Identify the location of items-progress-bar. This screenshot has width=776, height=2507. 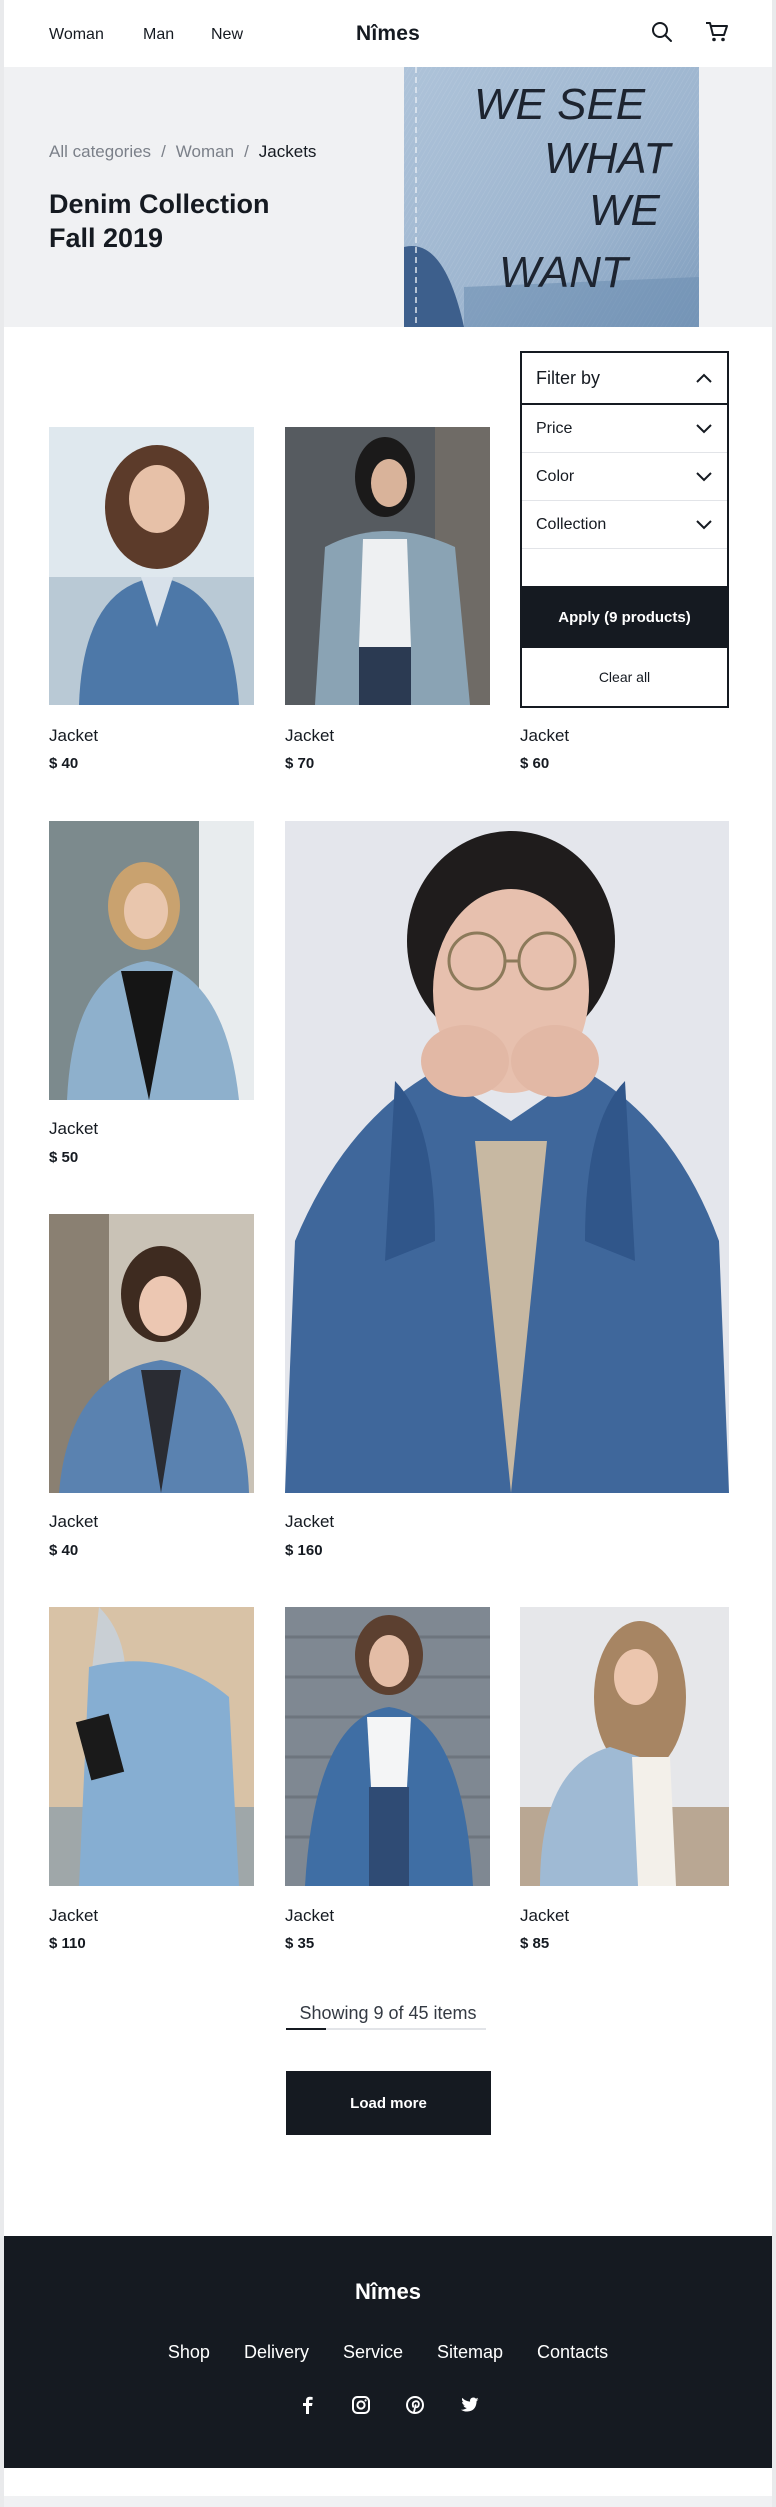
(386, 2029).